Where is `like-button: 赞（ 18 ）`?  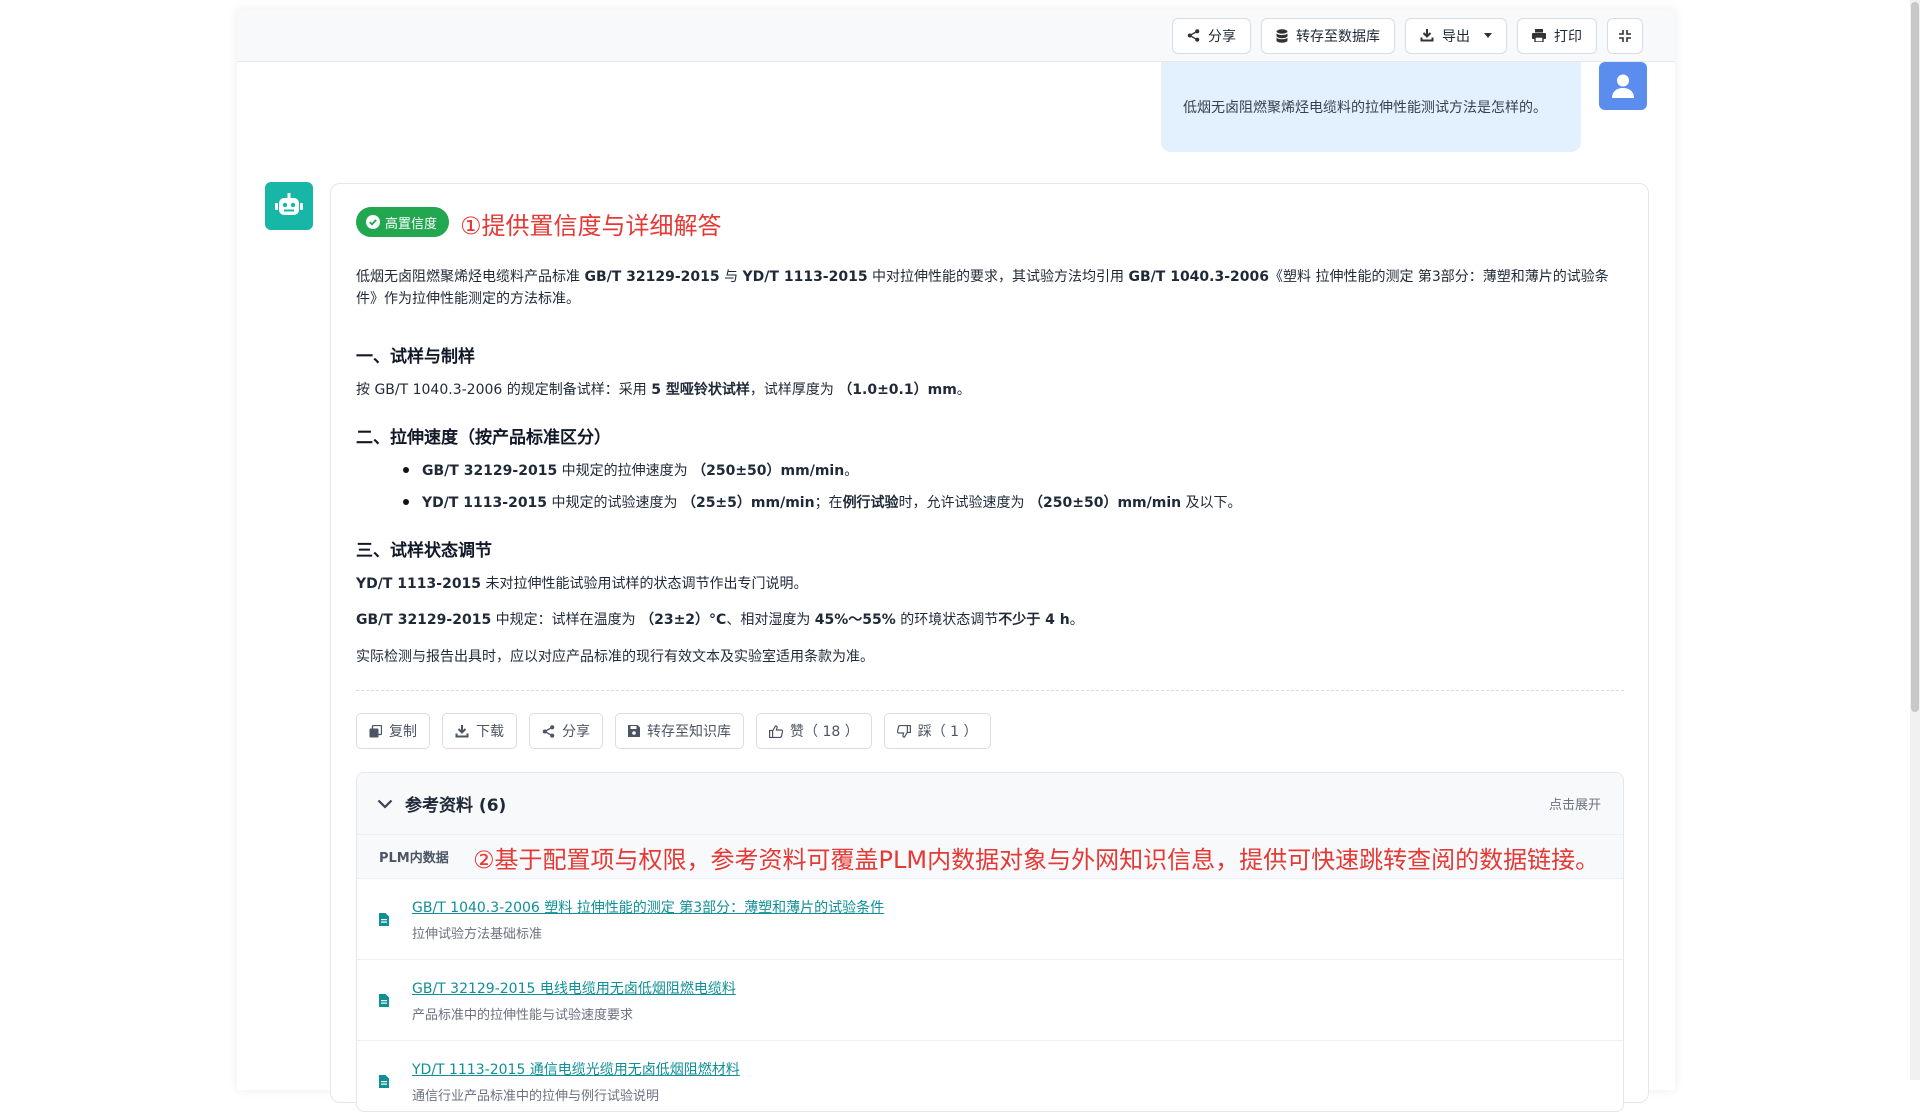 like-button: 赞（ 18 ） is located at coordinates (814, 731).